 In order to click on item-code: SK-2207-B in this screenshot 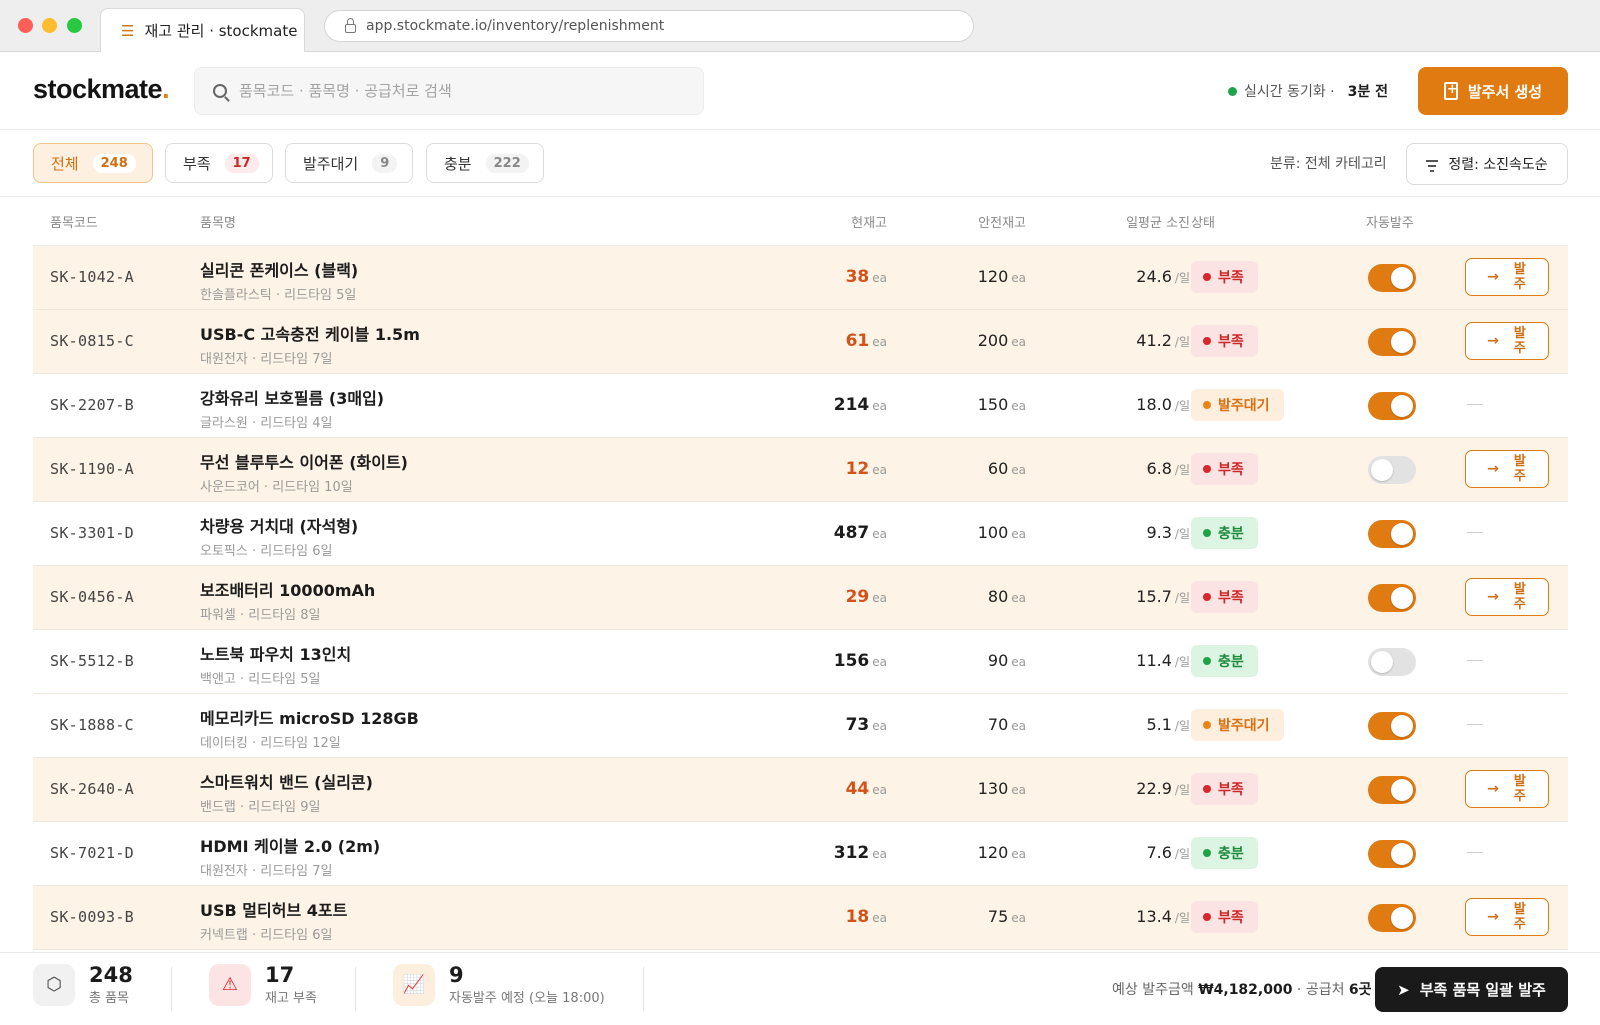, I will do `click(92, 405)`.